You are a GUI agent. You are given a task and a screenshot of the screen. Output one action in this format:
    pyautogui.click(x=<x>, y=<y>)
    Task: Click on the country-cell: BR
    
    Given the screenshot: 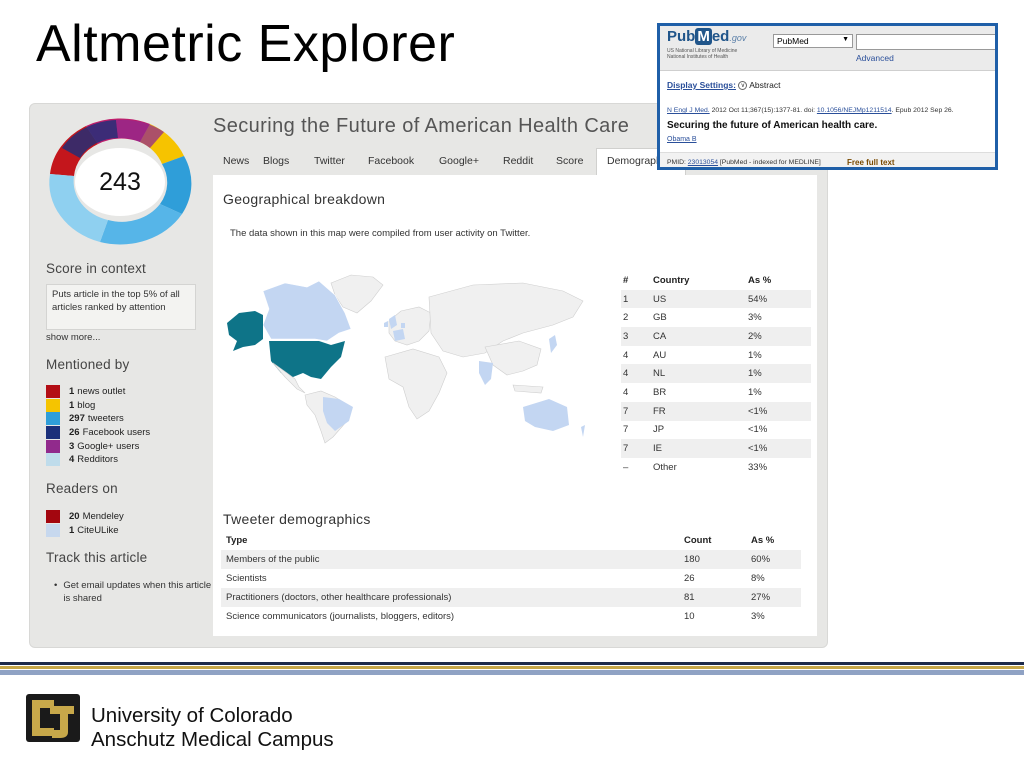 What is the action you would take?
    pyautogui.click(x=660, y=392)
    